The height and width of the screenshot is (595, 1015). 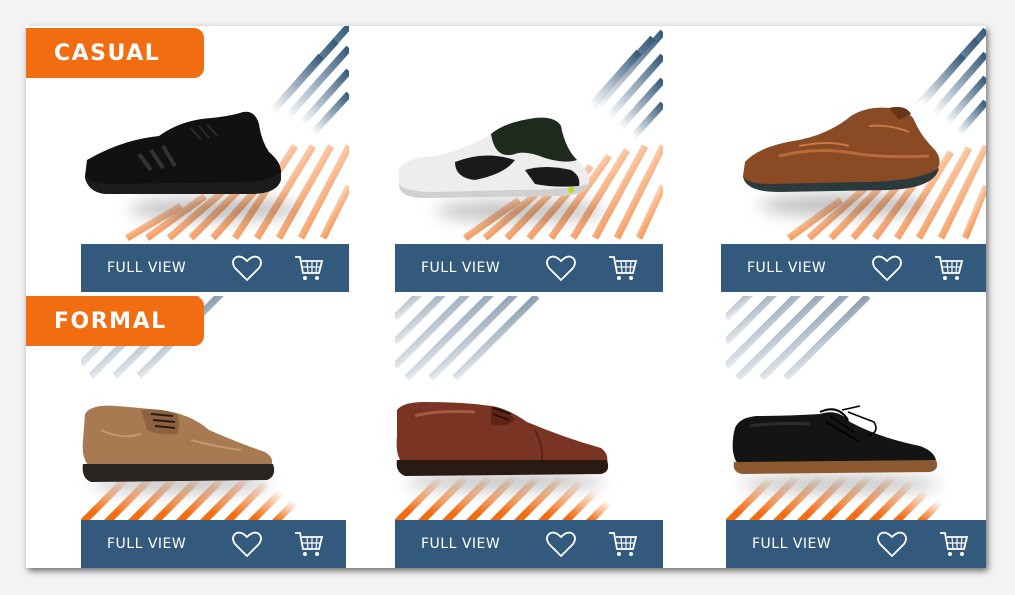 What do you see at coordinates (115, 321) in the screenshot?
I see `category-tag-formal: FORMAL` at bounding box center [115, 321].